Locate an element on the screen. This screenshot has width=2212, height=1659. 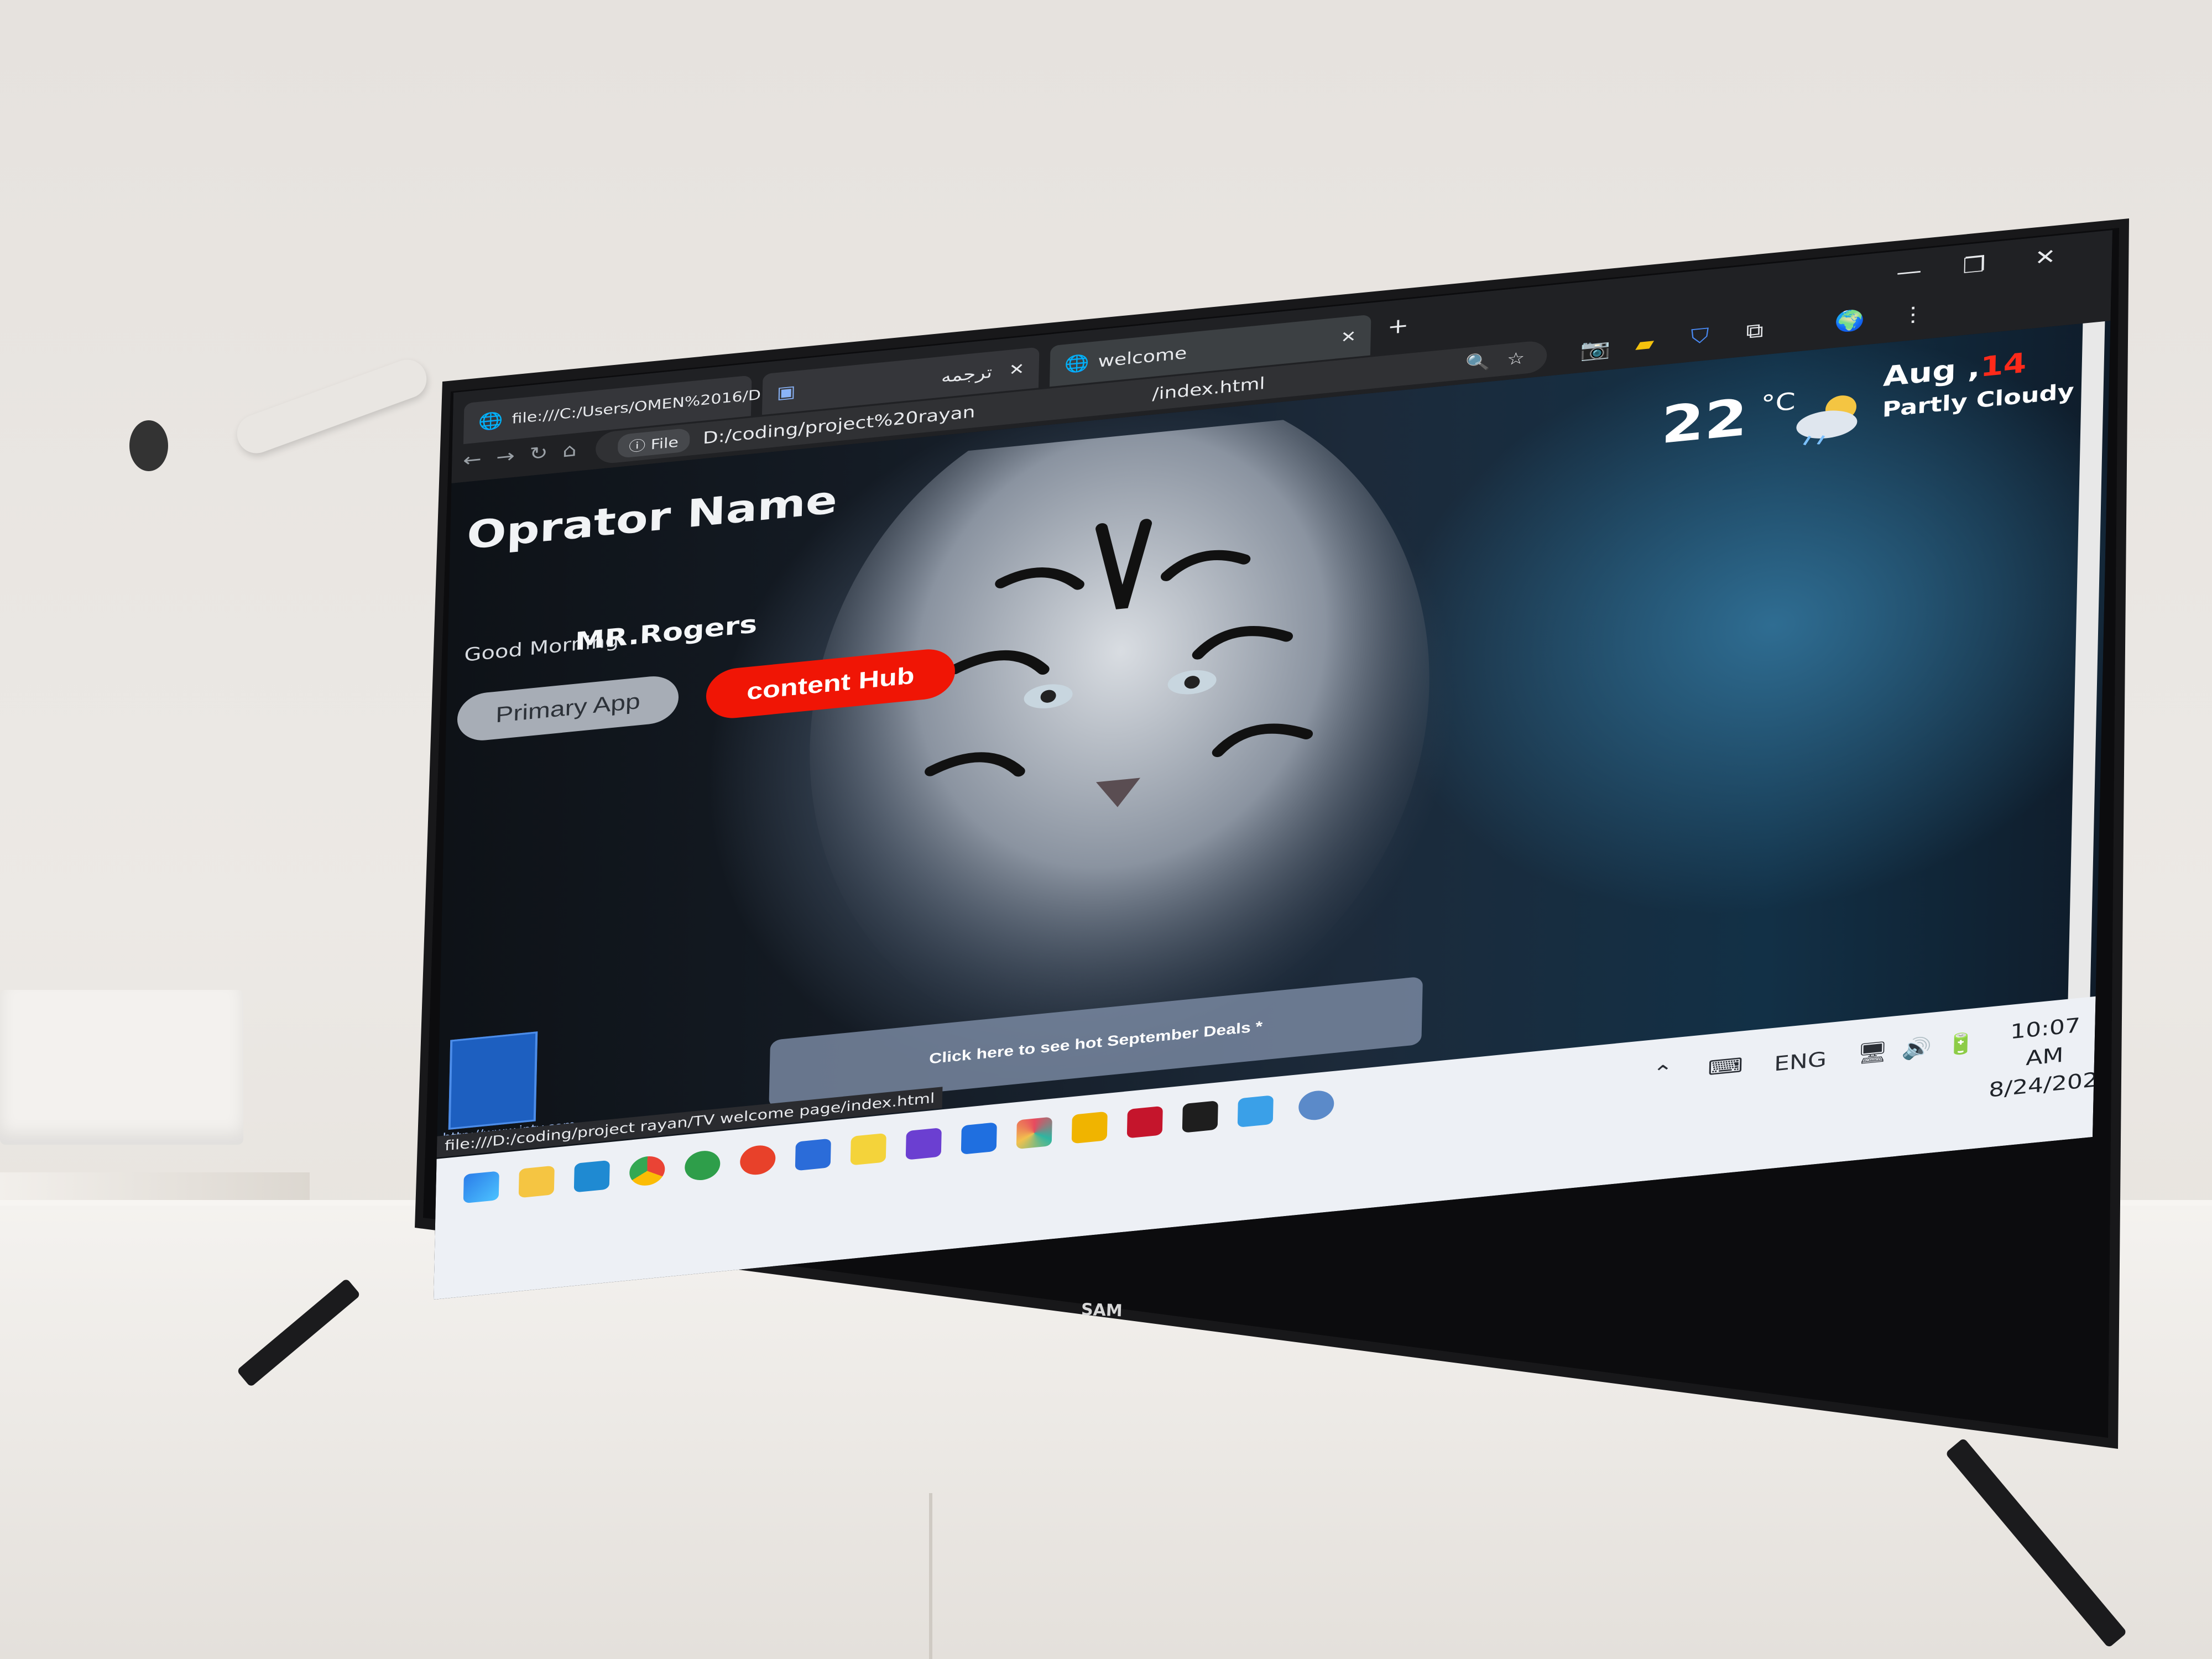
recorder-icon is located at coordinates (758, 1160).